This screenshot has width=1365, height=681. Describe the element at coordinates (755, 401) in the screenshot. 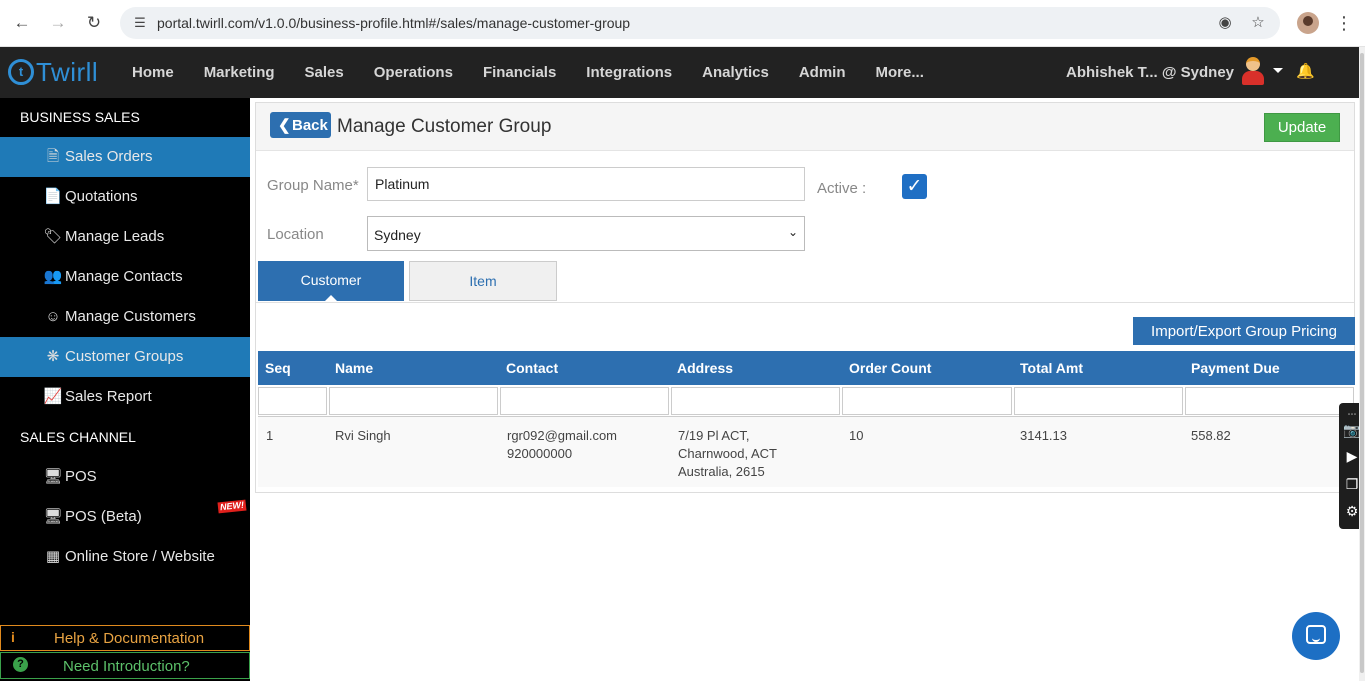

I see `filter-address-input` at that location.